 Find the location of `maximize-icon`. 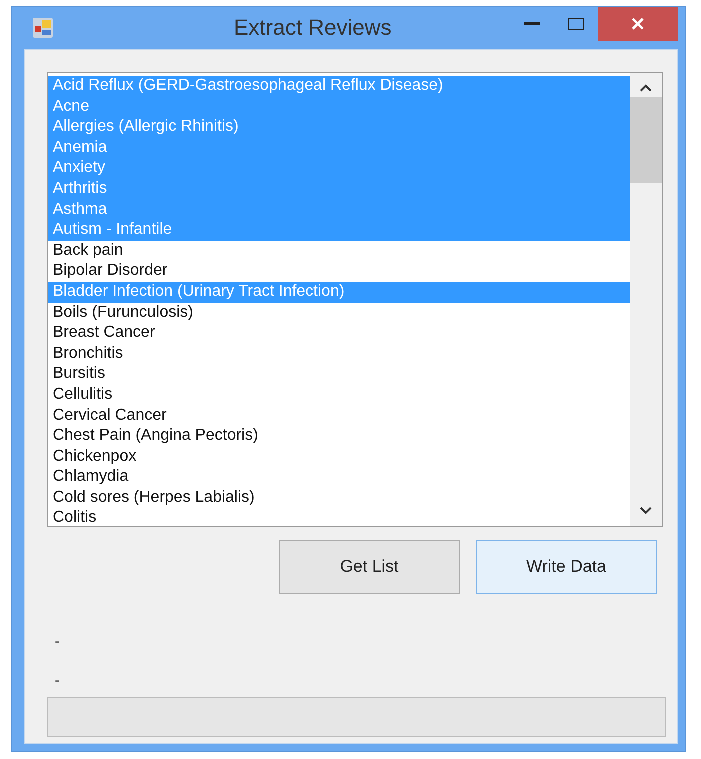

maximize-icon is located at coordinates (576, 24).